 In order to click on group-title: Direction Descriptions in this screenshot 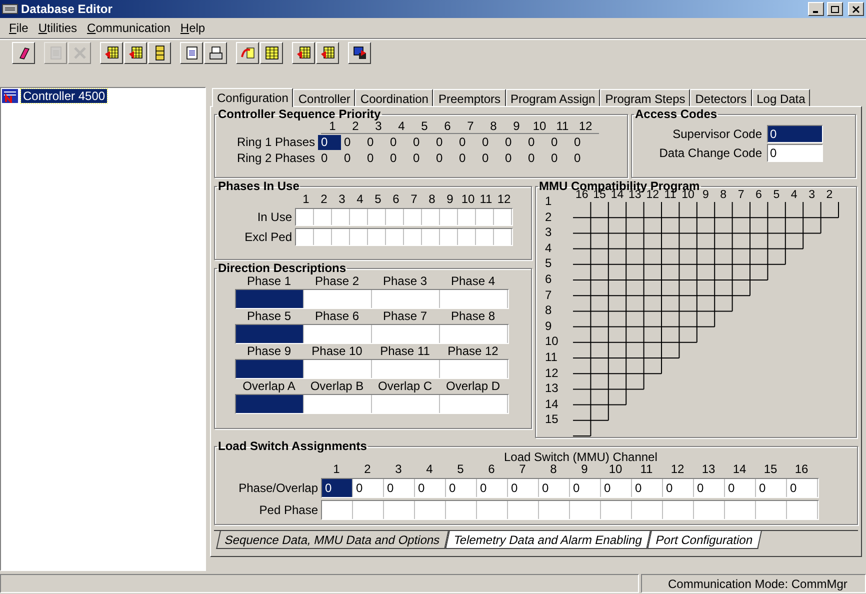, I will do `click(282, 268)`.